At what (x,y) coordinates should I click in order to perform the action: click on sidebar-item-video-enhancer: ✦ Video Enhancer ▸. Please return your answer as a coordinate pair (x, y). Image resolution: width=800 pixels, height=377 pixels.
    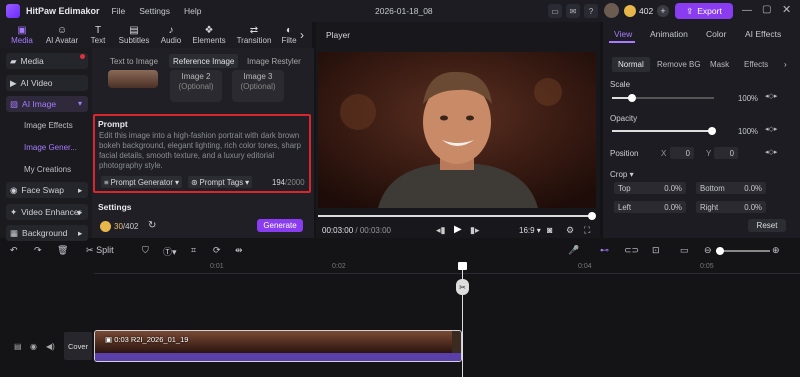
    Looking at the image, I should click on (47, 212).